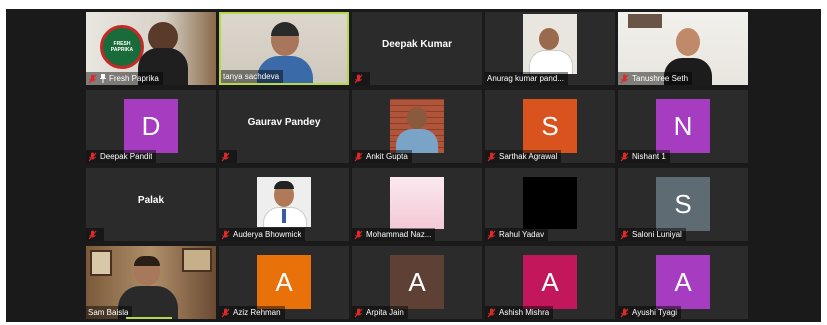  What do you see at coordinates (551, 62) in the screenshot?
I see `person-body` at bounding box center [551, 62].